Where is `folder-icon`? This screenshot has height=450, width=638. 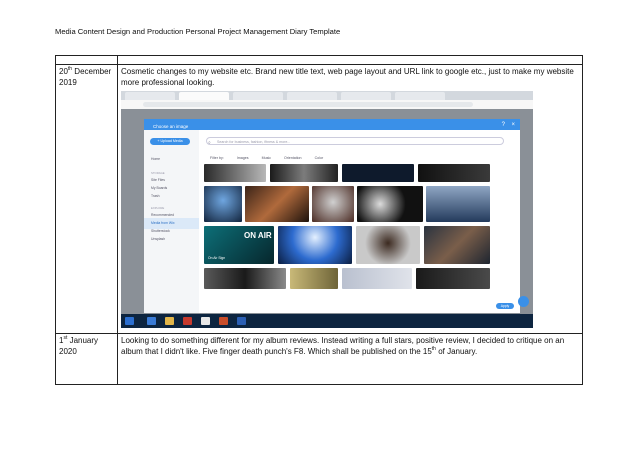
folder-icon is located at coordinates (169, 321).